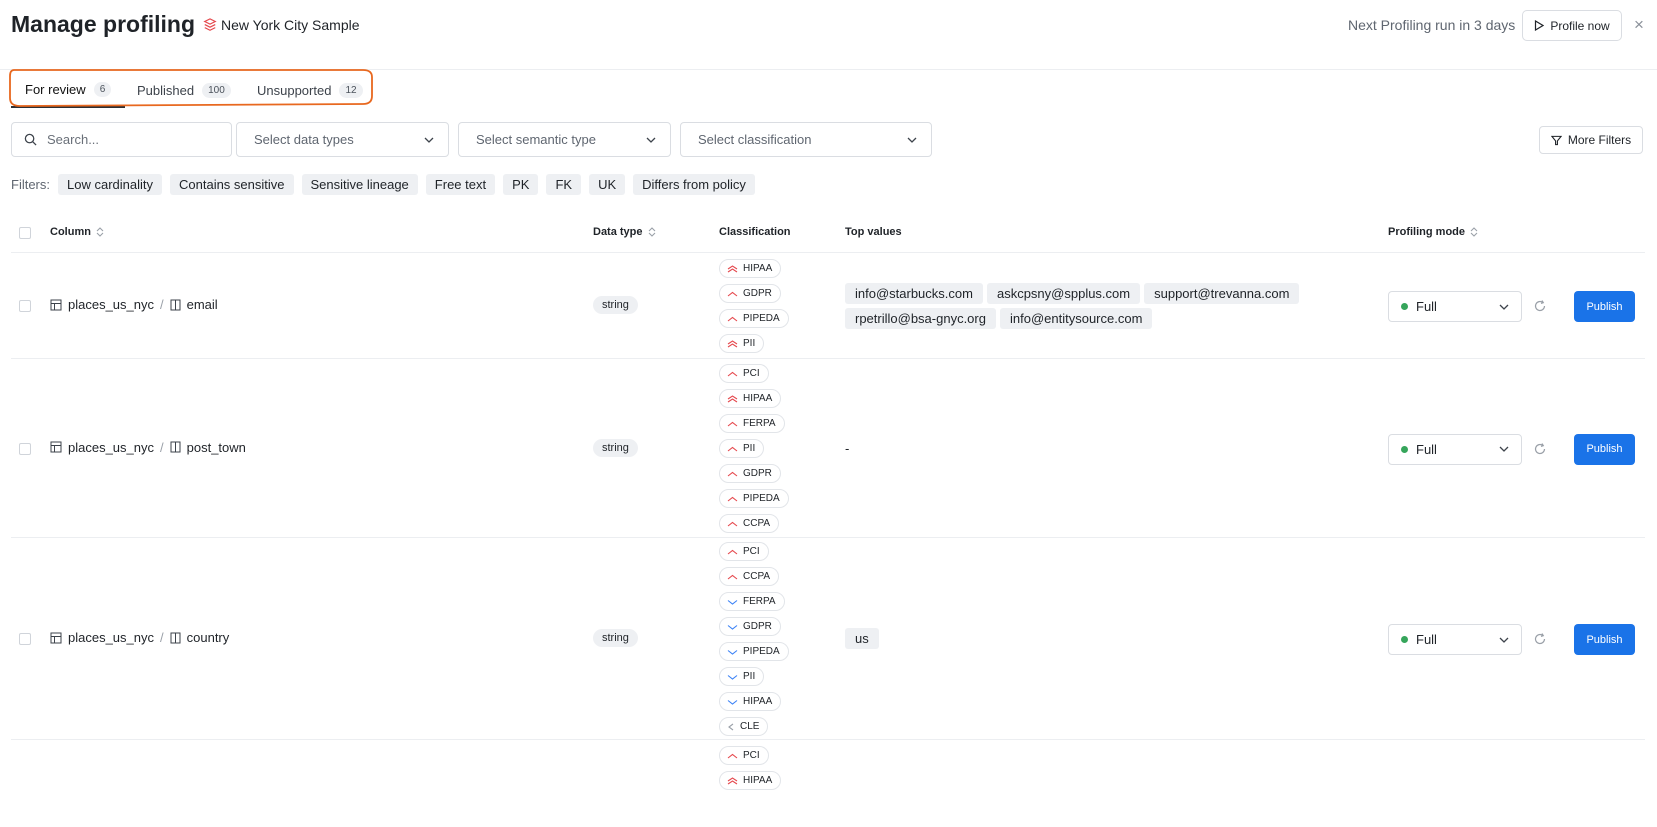  I want to click on sort-icon, so click(100, 232).